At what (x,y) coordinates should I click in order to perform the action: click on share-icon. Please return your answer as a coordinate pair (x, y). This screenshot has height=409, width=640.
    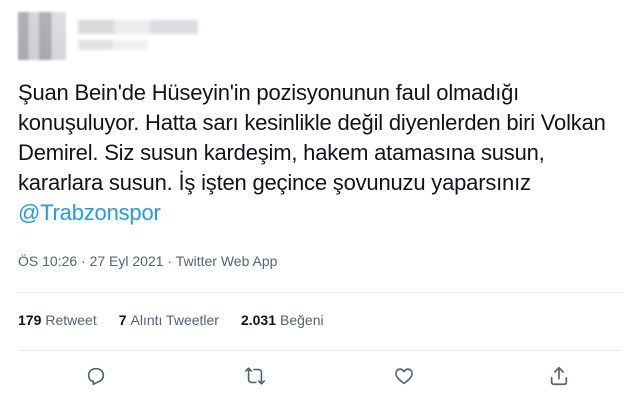
    Looking at the image, I should click on (559, 376).